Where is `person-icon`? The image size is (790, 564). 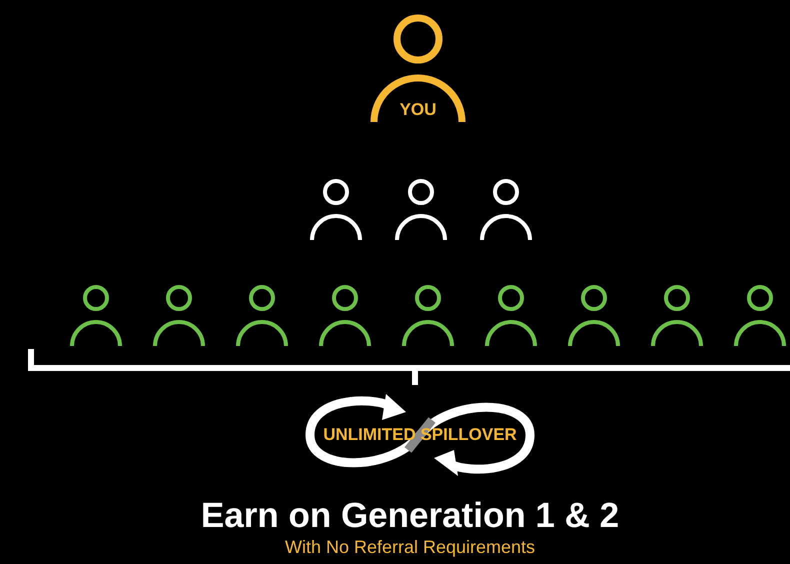 person-icon is located at coordinates (418, 67).